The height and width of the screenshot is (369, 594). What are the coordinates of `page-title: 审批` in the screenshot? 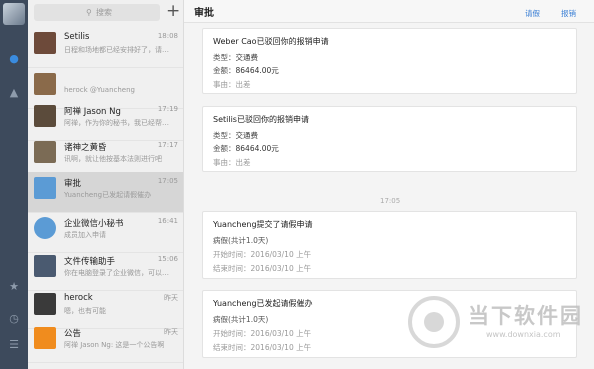 It's located at (204, 13).